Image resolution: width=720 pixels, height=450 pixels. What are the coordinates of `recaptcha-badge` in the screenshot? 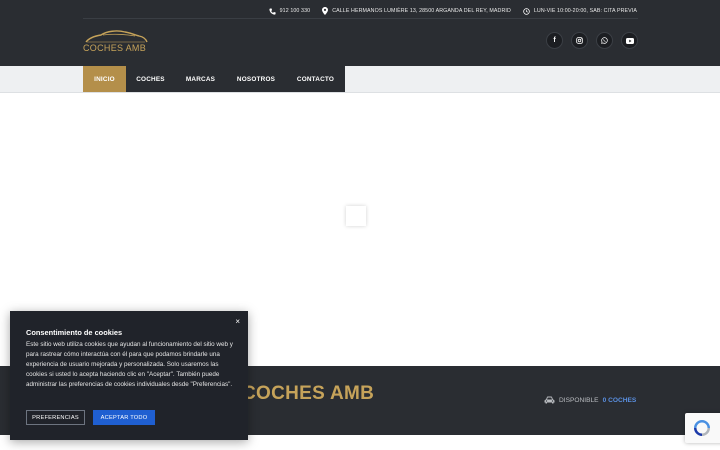 It's located at (702, 428).